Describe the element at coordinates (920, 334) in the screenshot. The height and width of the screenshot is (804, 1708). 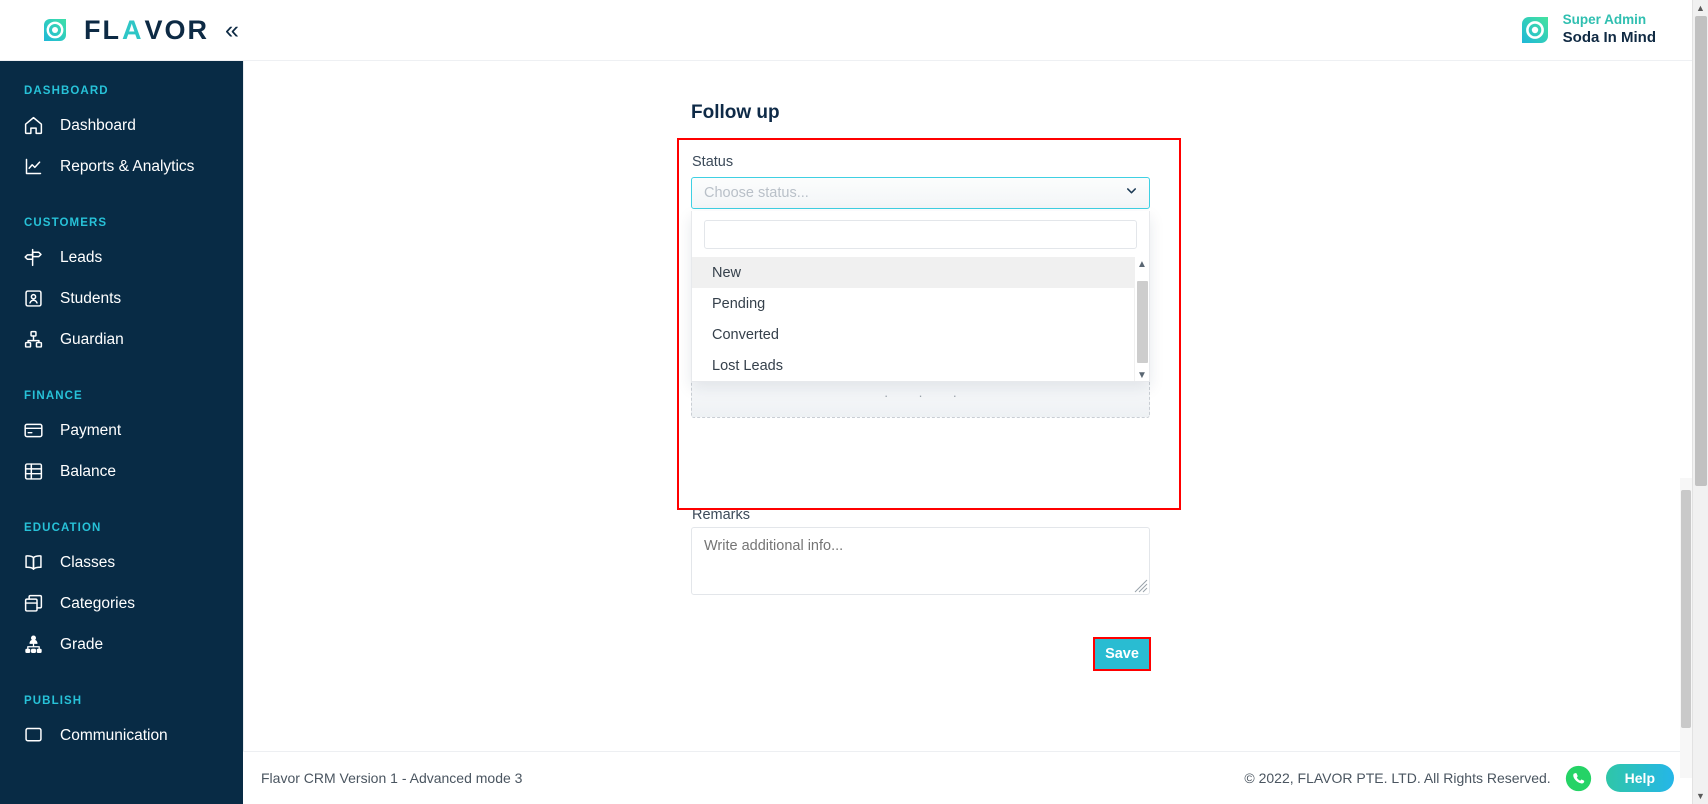
I see `status-option-converted: Converted` at that location.